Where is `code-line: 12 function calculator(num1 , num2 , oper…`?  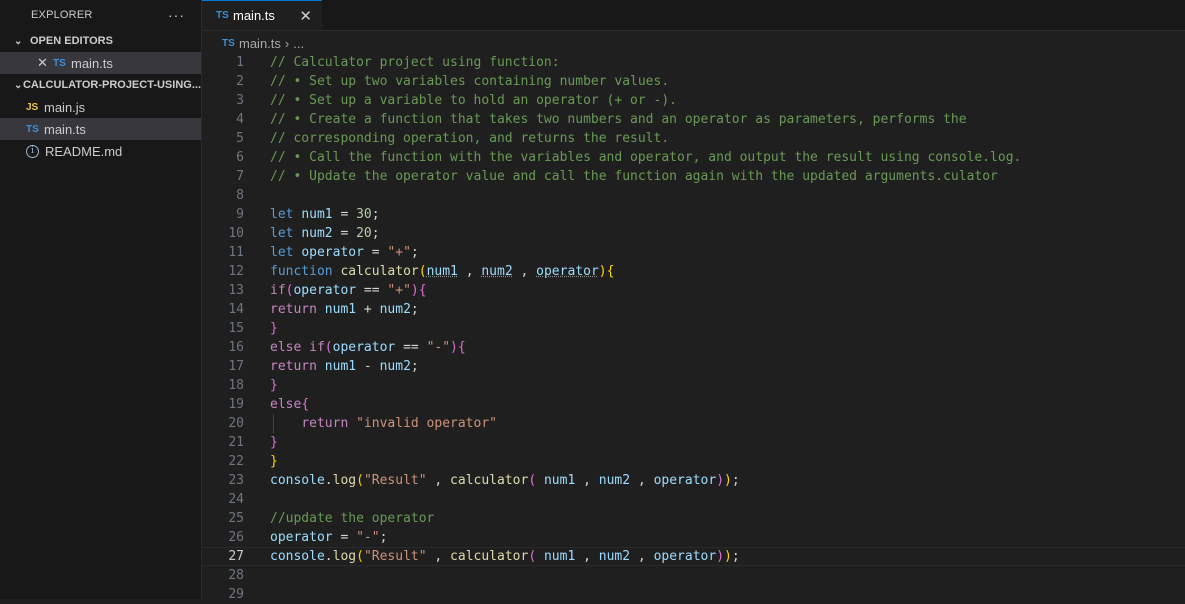
code-line: 12 function calculator(num1 , num2 , oper… is located at coordinates (693, 271).